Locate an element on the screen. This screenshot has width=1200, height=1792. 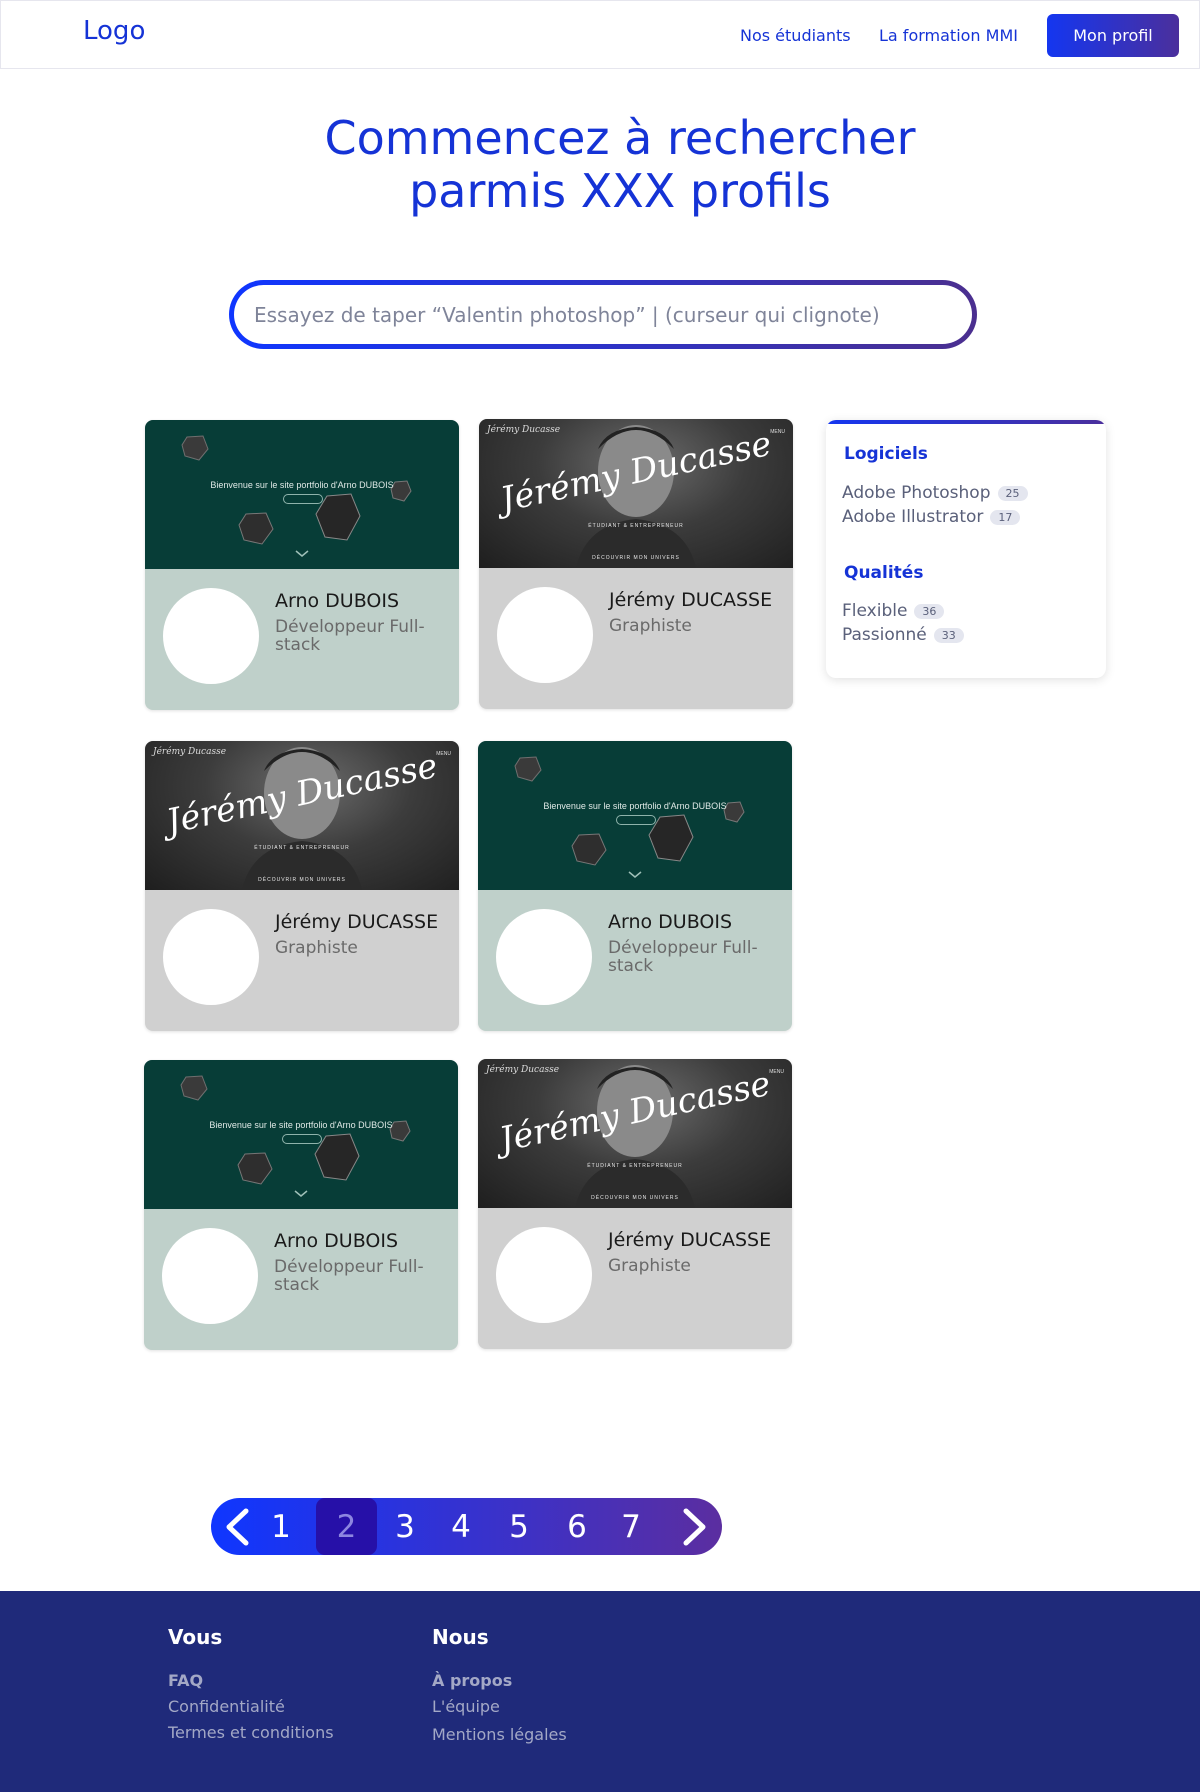
filter-count-badge: 36 is located at coordinates (929, 611).